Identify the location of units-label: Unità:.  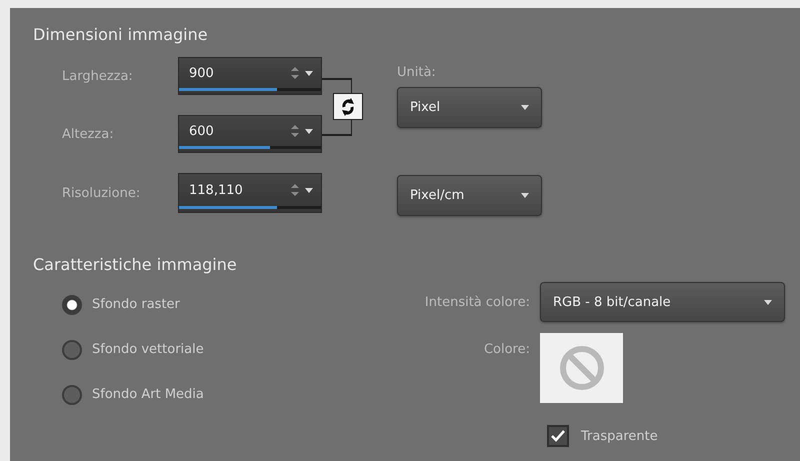
(417, 73).